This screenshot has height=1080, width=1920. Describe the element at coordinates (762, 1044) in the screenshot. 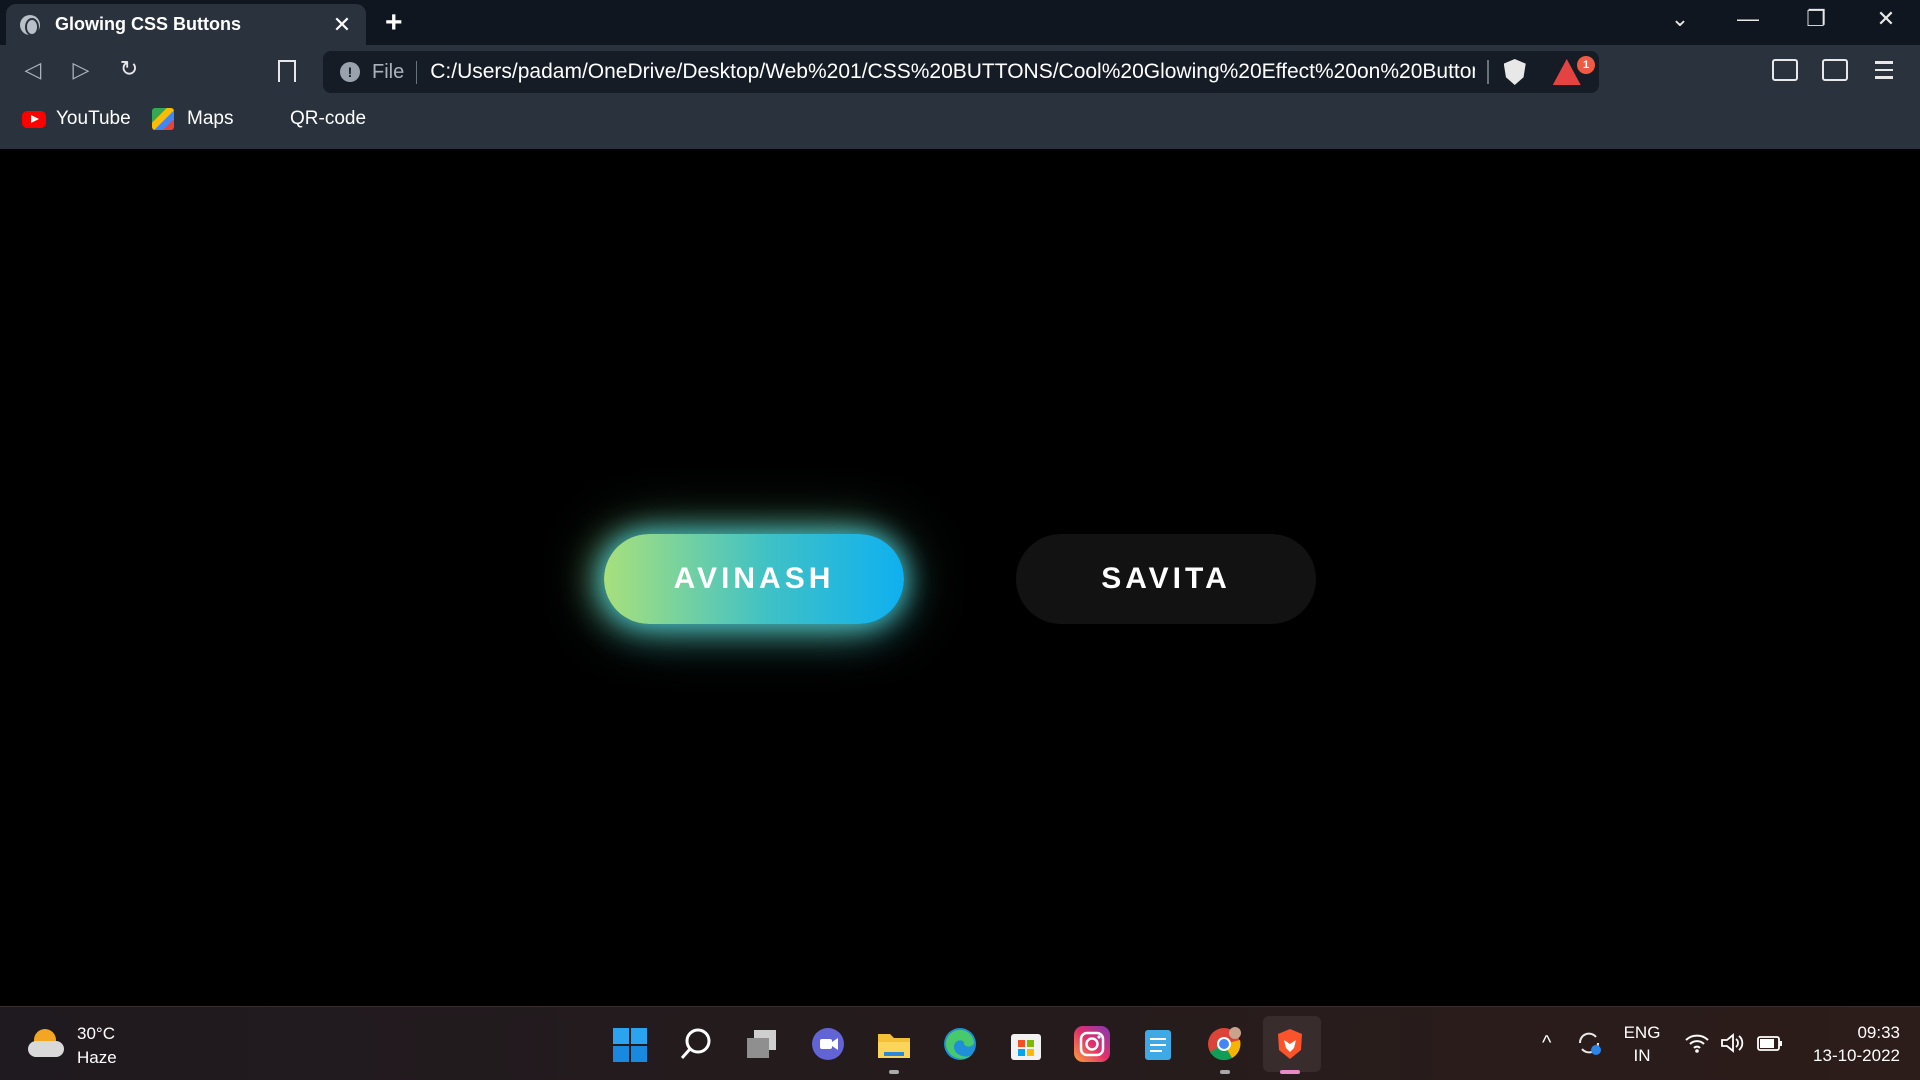

I see `task-view-icon` at that location.